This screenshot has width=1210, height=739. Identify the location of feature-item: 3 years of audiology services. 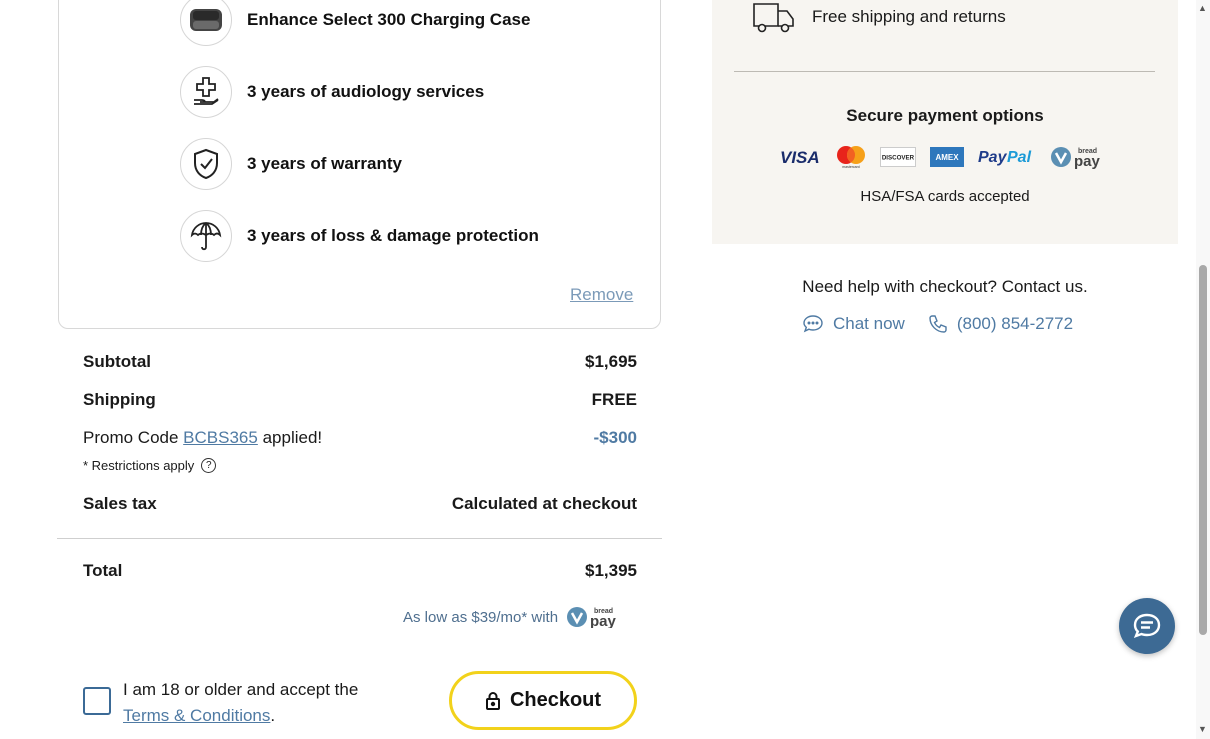
(332, 92).